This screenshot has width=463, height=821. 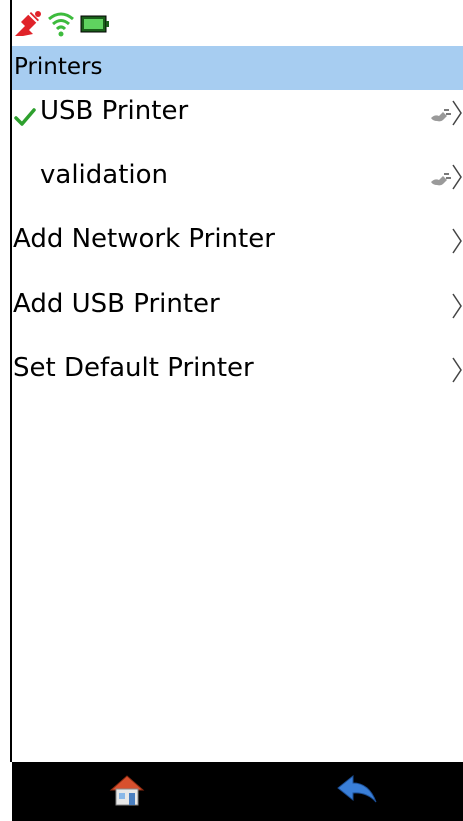 What do you see at coordinates (133, 368) in the screenshot?
I see `list-item-label: Set Default Printer` at bounding box center [133, 368].